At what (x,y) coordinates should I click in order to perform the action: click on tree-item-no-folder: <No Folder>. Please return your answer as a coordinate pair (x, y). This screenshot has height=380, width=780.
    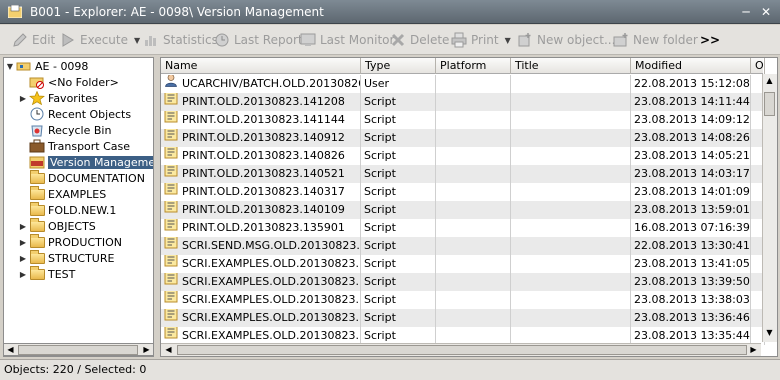
    Looking at the image, I should click on (68, 82).